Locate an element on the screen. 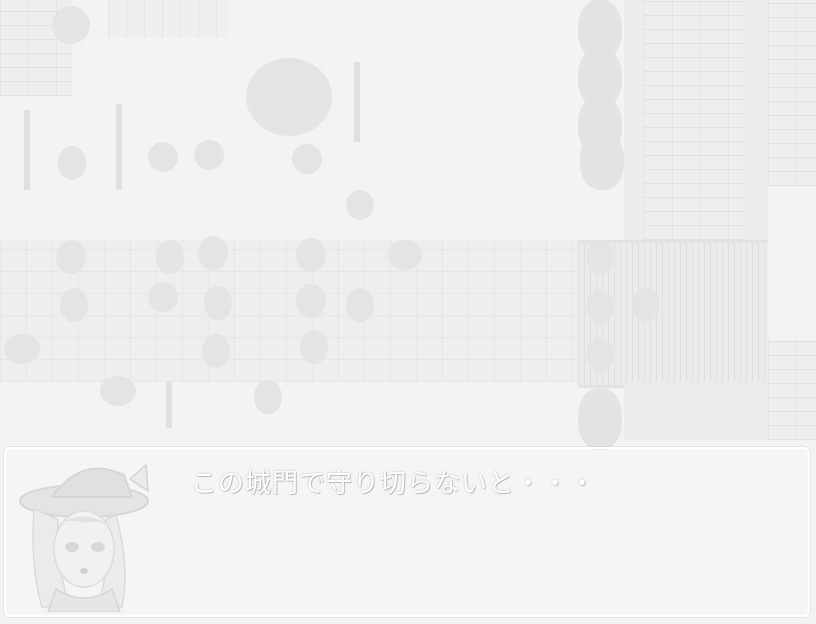 The height and width of the screenshot is (624, 816). rock-pile is located at coordinates (289, 97).